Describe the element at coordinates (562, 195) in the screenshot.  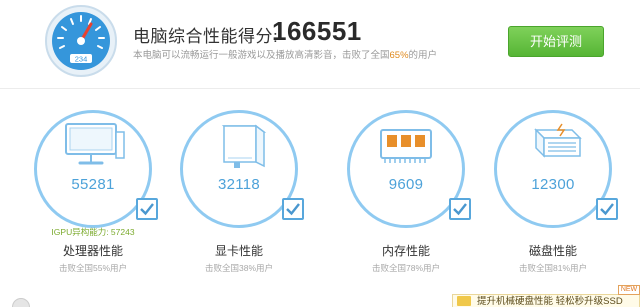
I see `disk-card: 12300 磁盘性能 击败全国81%用户` at that location.